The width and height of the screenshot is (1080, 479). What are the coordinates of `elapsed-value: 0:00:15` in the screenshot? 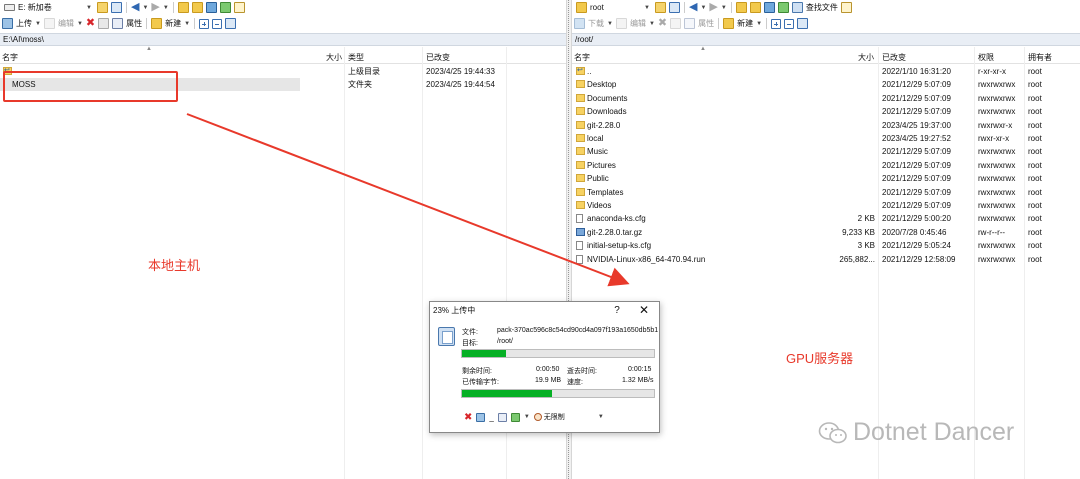 It's located at (640, 369).